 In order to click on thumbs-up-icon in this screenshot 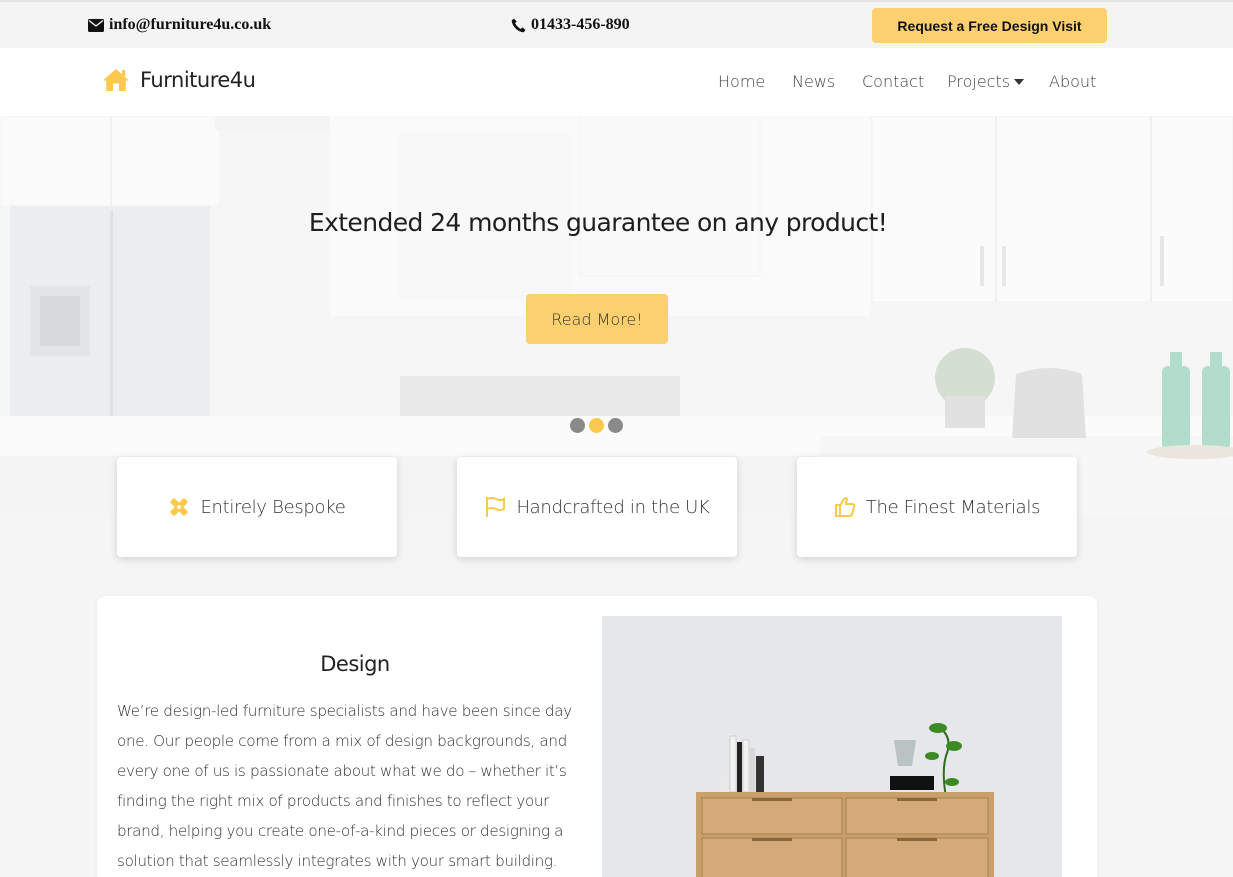, I will do `click(845, 507)`.